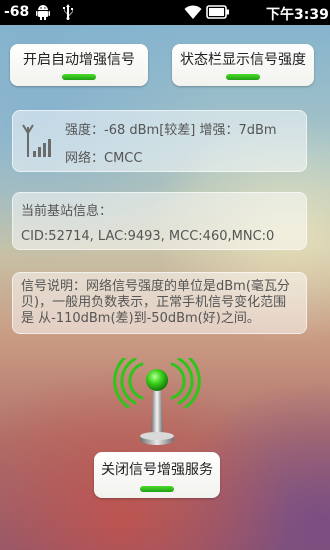 This screenshot has height=550, width=330. I want to click on base-station-title: 当前基站信息：, so click(67, 211).